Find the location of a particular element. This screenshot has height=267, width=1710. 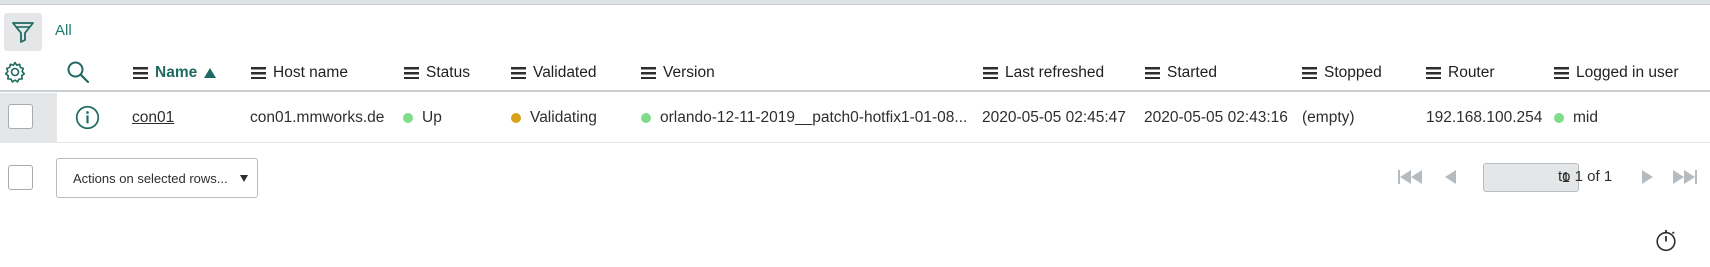

column-header-name: Name is located at coordinates (175, 73).